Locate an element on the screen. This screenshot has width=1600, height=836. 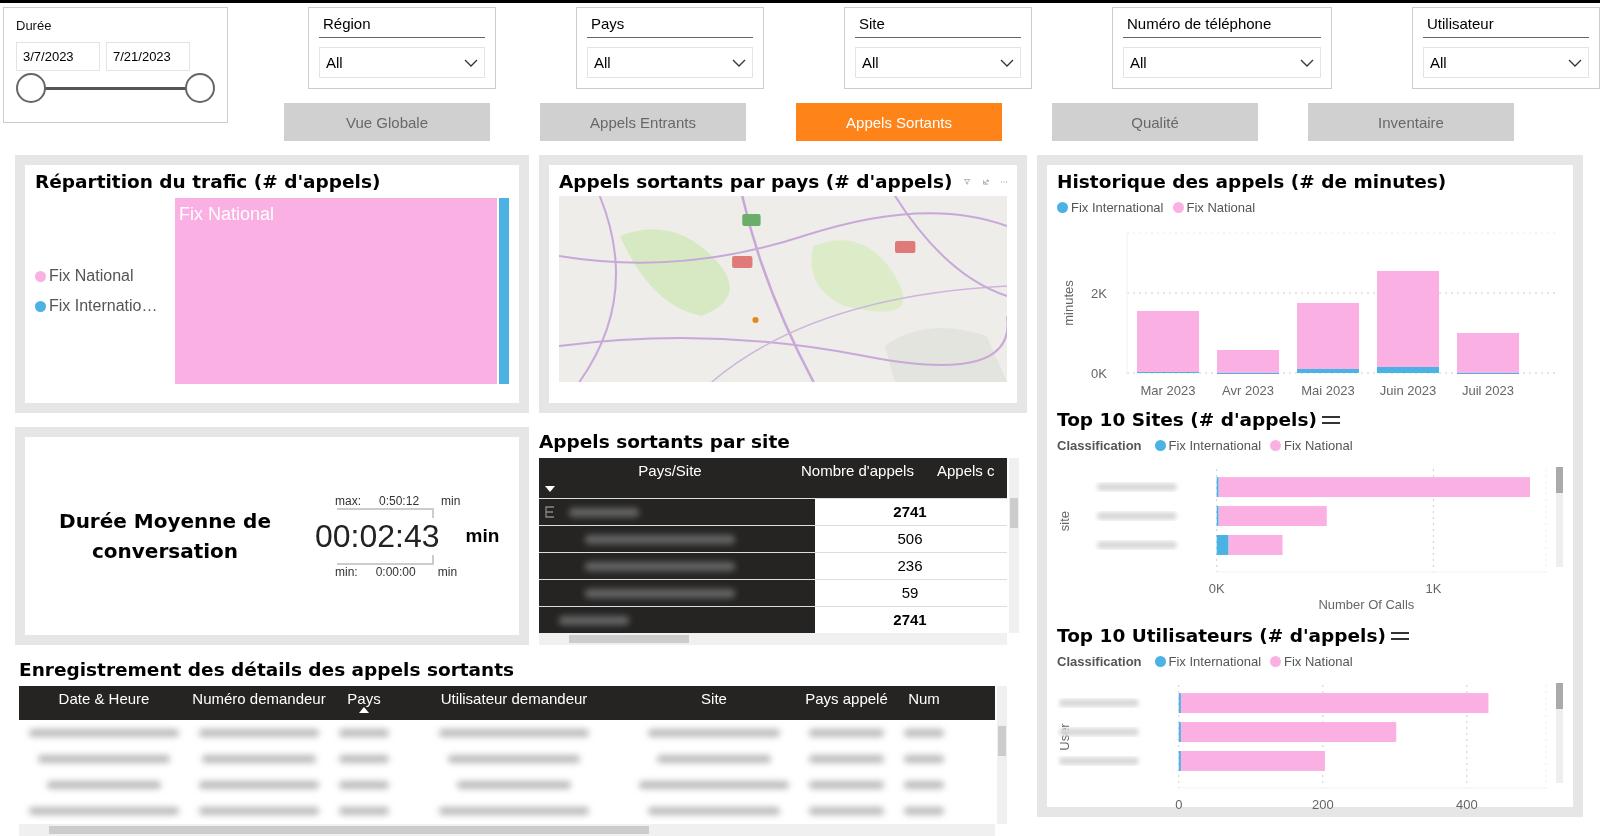
slicer-title: Numéro de téléphone is located at coordinates (1222, 25).